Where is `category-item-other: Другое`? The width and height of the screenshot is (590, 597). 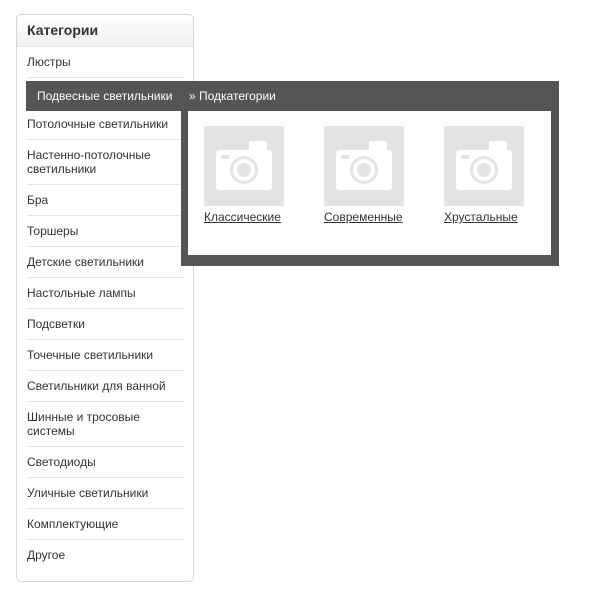
category-item-other: Другое is located at coordinates (105, 555).